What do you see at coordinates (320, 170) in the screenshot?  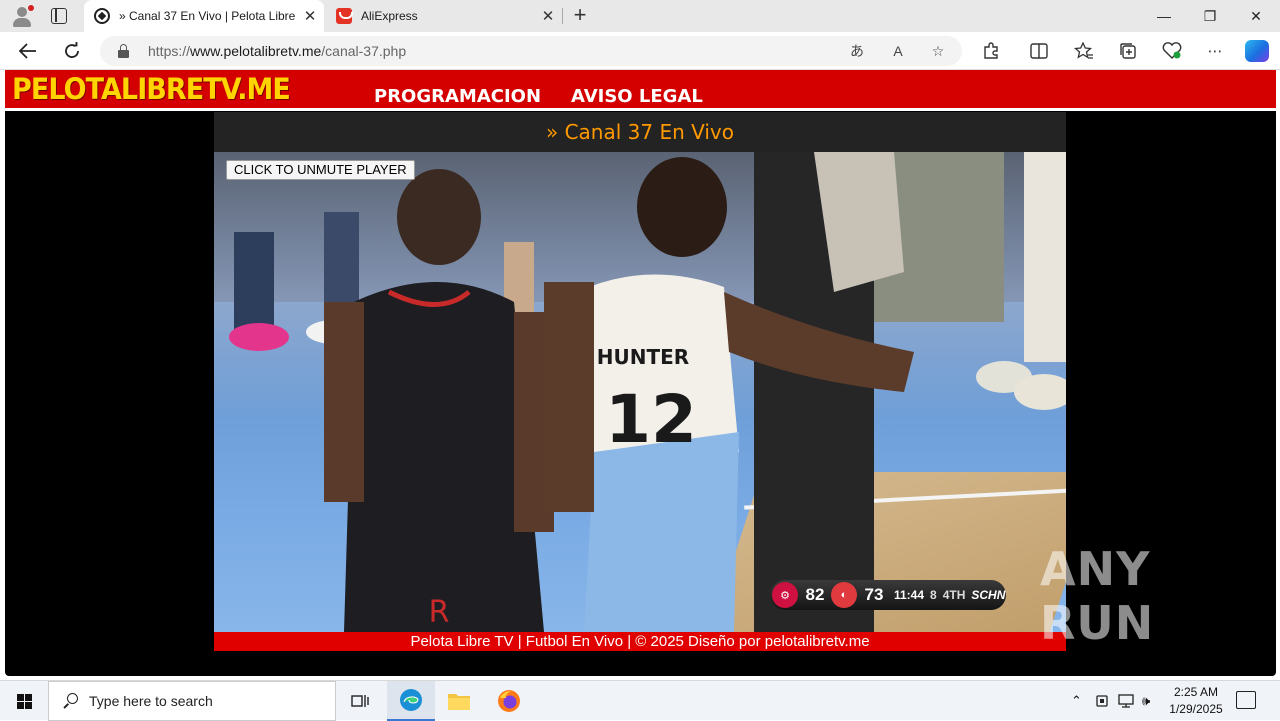 I see `unmute-player-button: CLICK TO UNMUTE PLAYER` at bounding box center [320, 170].